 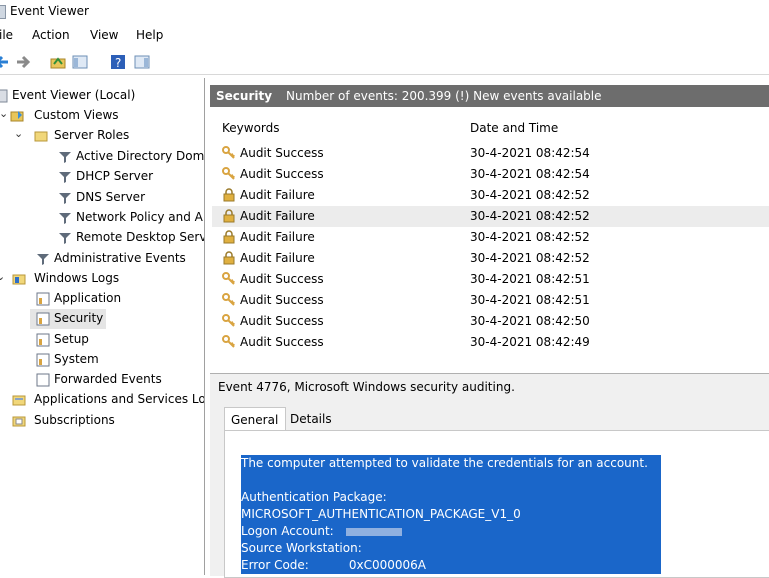 I want to click on action-pane-icon, so click(x=142, y=62).